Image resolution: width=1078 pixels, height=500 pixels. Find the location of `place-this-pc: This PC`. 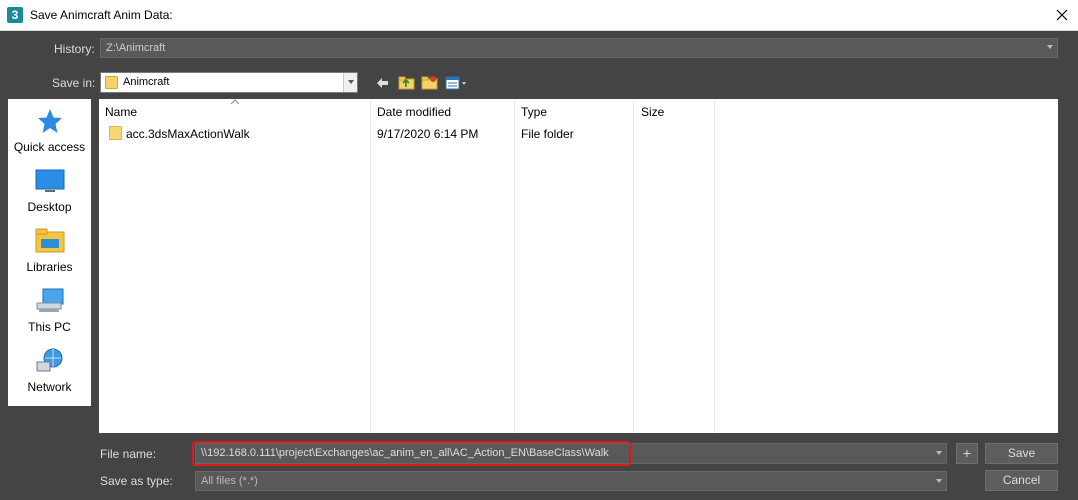

place-this-pc: This PC is located at coordinates (49, 309).